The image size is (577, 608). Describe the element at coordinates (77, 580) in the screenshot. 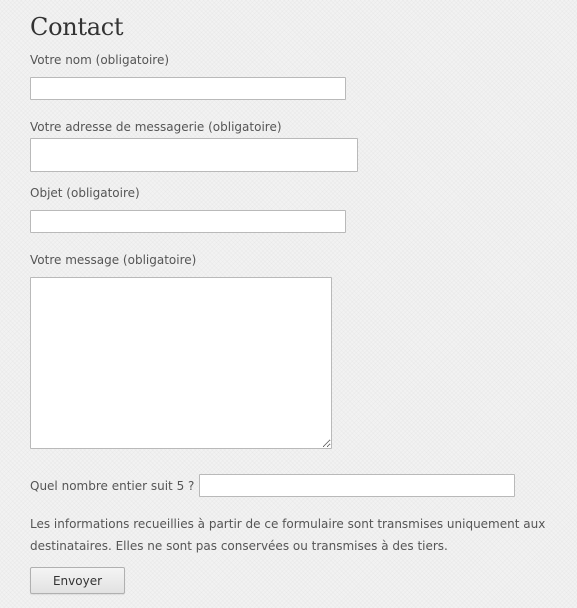

I see `submit-button: Envoyer` at that location.